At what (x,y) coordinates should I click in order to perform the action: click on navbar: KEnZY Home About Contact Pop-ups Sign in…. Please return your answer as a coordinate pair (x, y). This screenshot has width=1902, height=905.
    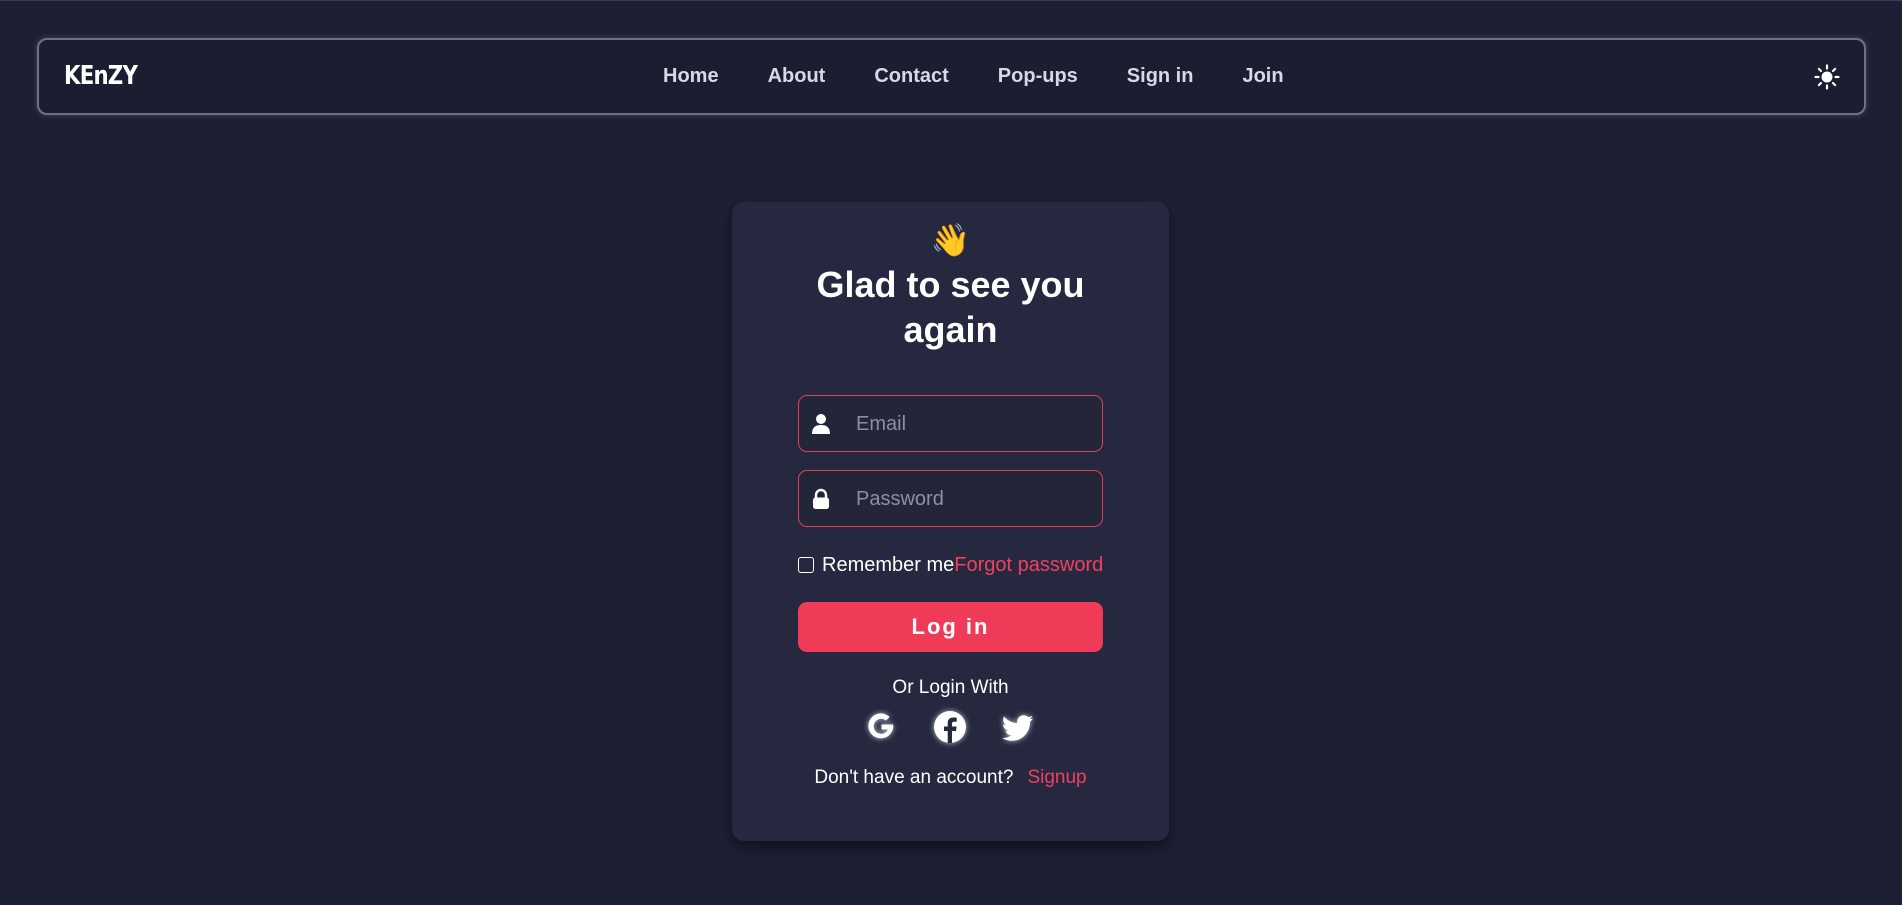
    Looking at the image, I should click on (951, 76).